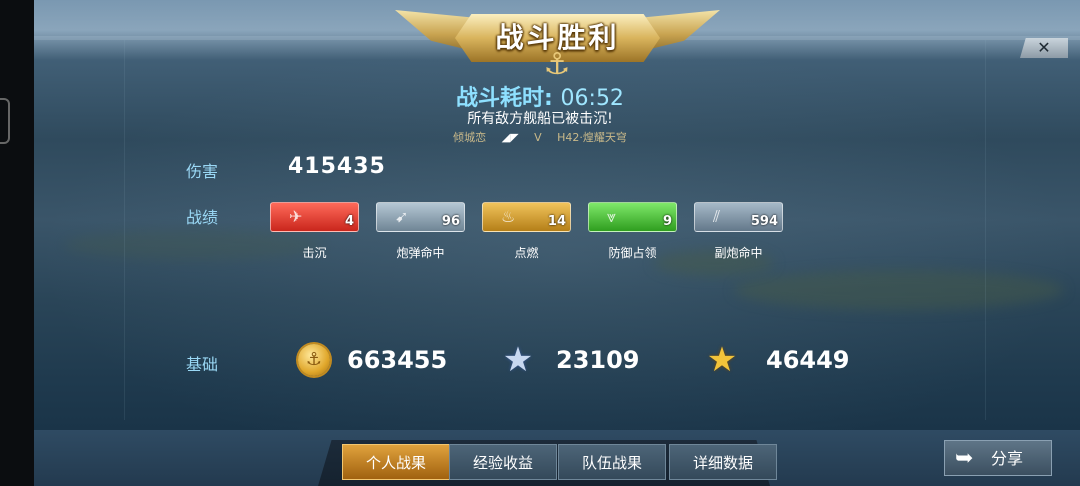  What do you see at coordinates (397, 360) in the screenshot?
I see `gold-value: 663455` at bounding box center [397, 360].